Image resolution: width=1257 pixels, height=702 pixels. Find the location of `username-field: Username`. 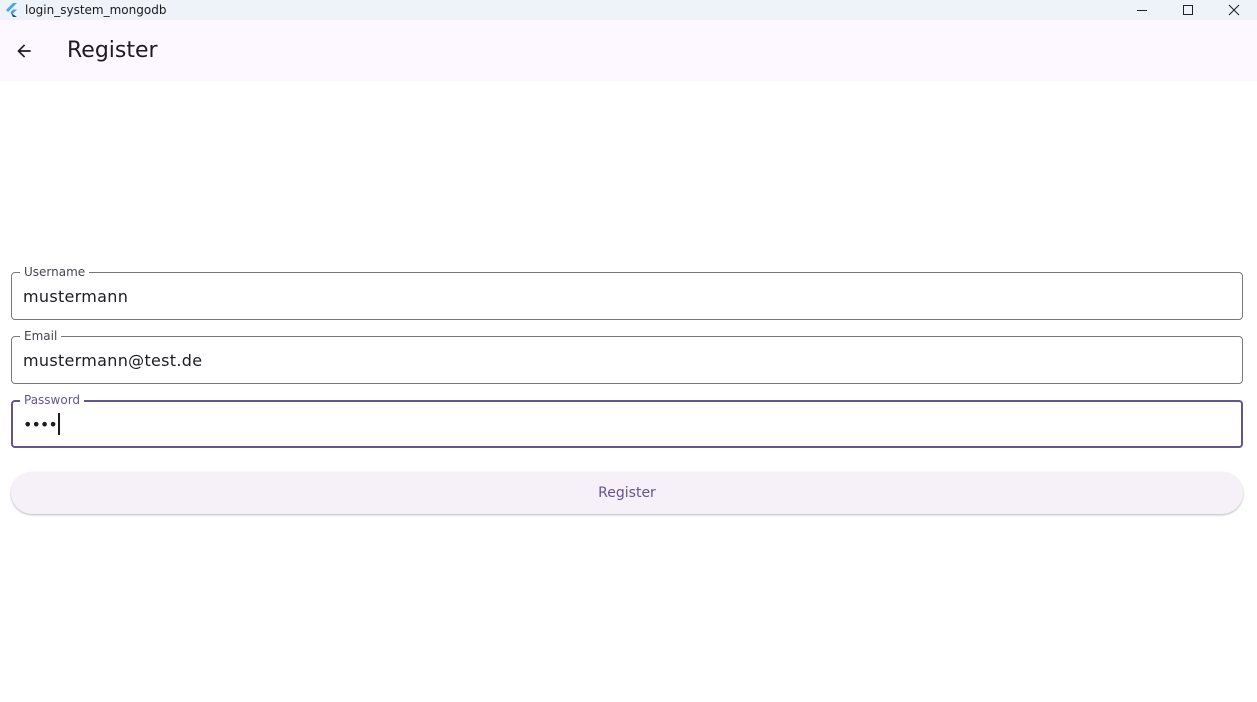

username-field: Username is located at coordinates (627, 292).